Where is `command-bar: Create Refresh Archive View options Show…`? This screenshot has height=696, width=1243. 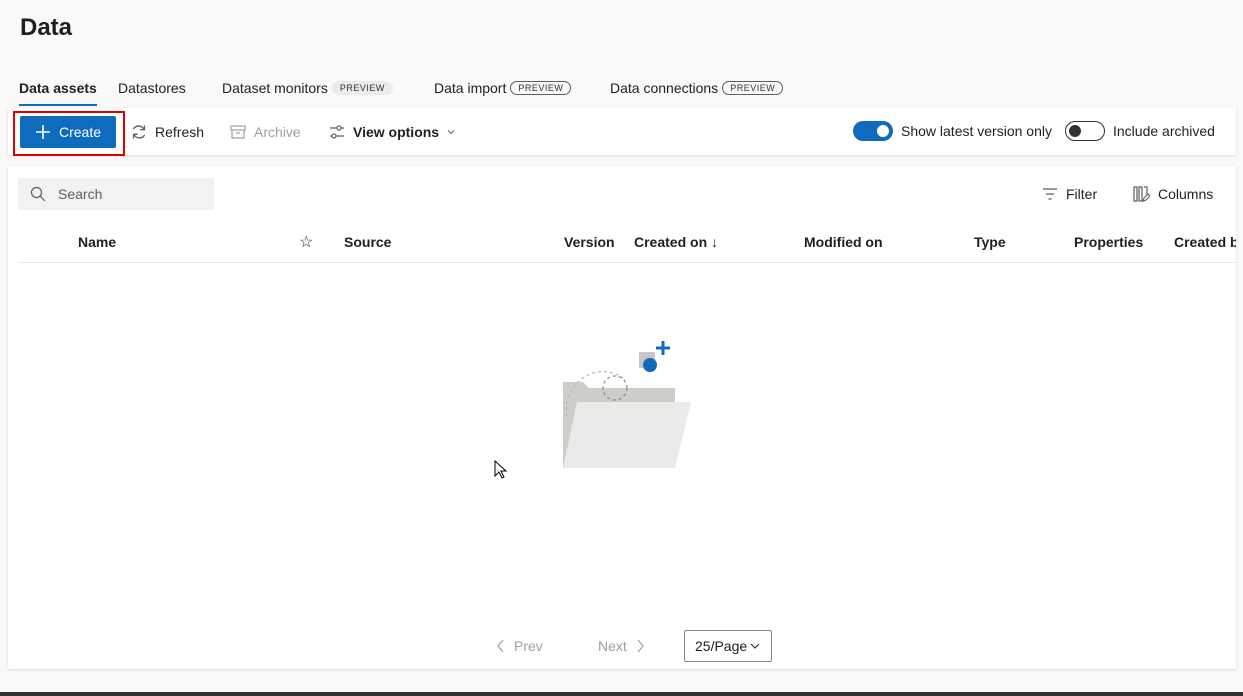
command-bar: Create Refresh Archive View options Show… is located at coordinates (622, 131).